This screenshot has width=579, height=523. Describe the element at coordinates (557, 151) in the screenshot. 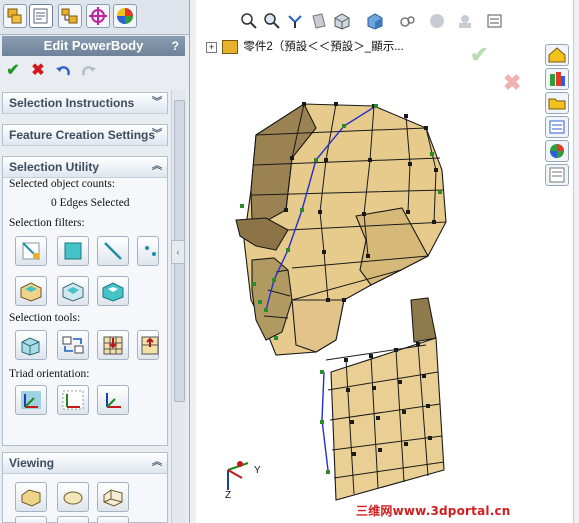

I see `task-pane-appearance-tab` at that location.